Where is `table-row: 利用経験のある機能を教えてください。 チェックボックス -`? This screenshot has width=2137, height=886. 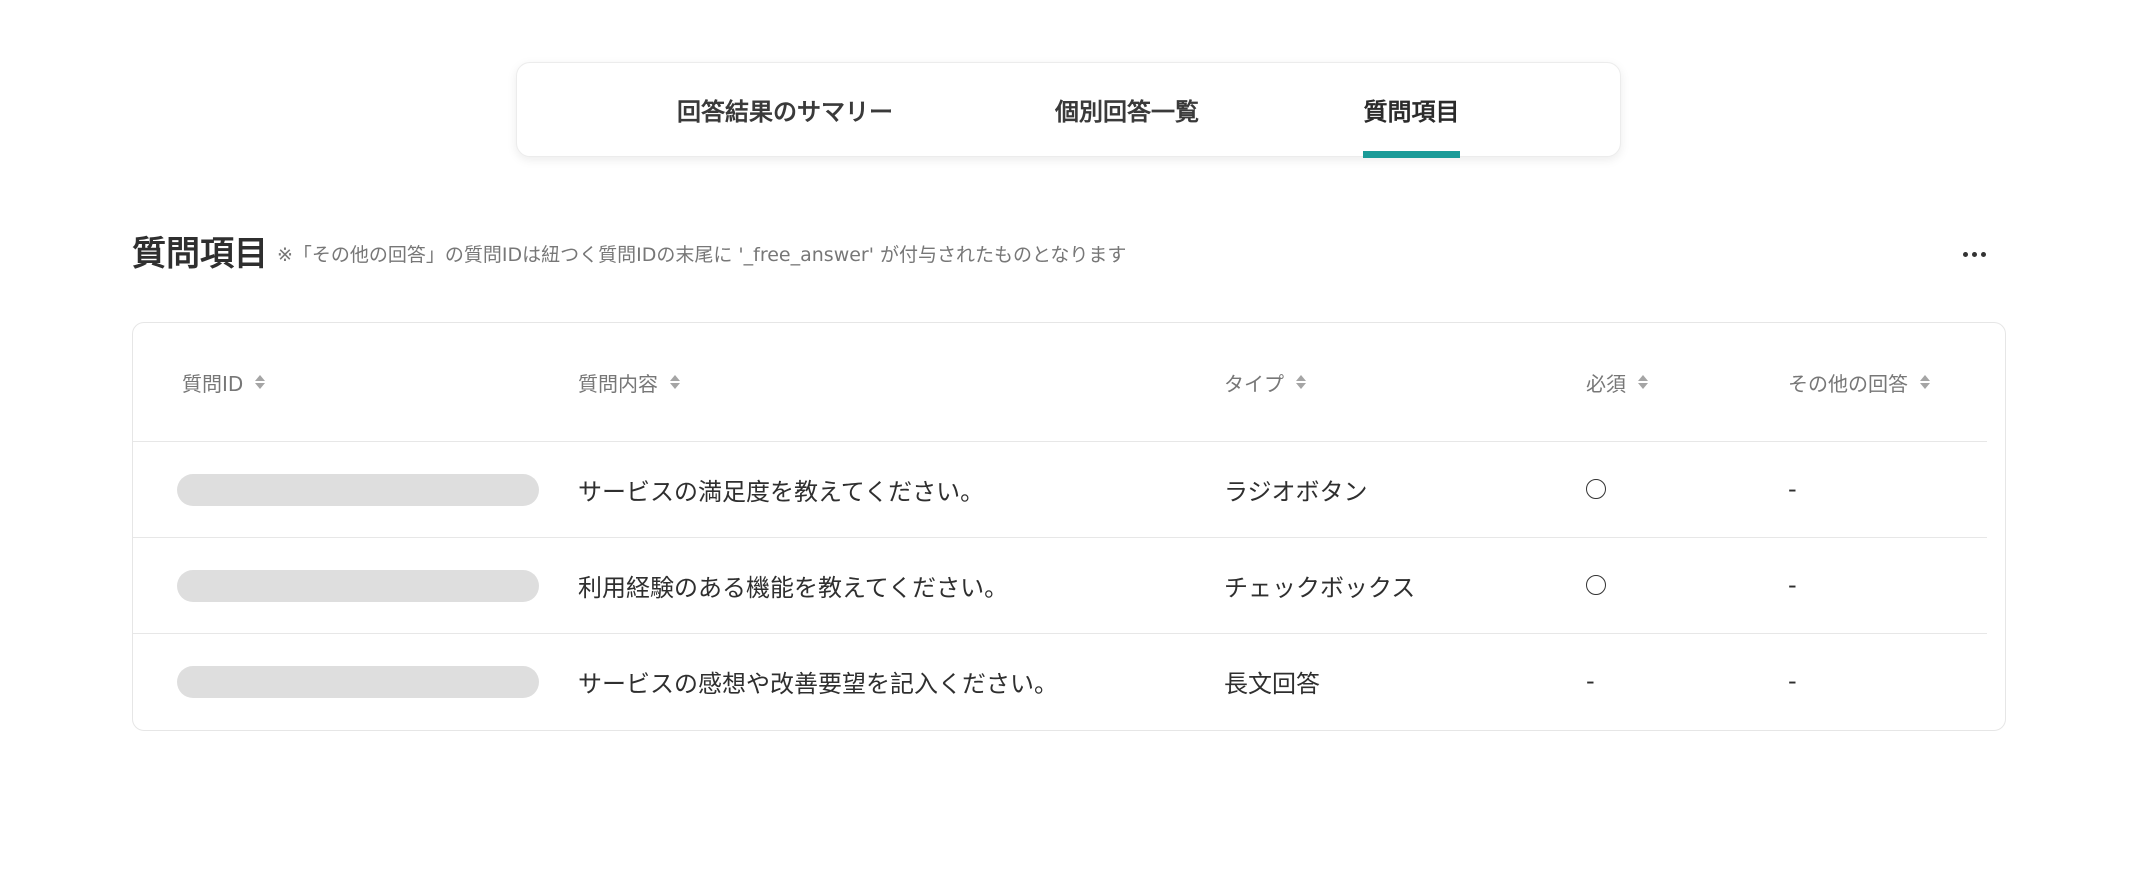
table-row: 利用経験のある機能を教えてください。 チェックボックス - is located at coordinates (1060, 585).